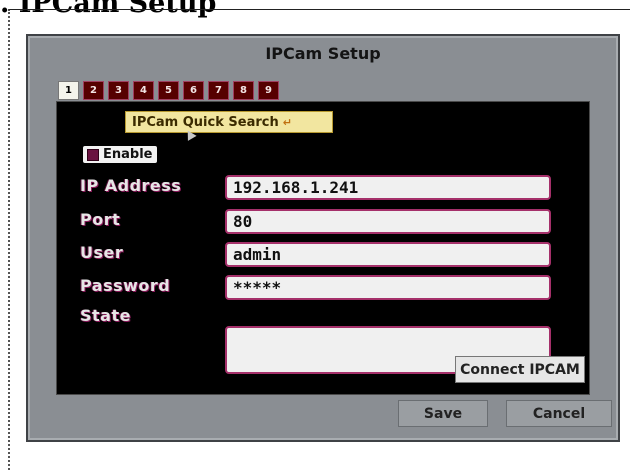  I want to click on tab-camera-6: 6, so click(193, 90).